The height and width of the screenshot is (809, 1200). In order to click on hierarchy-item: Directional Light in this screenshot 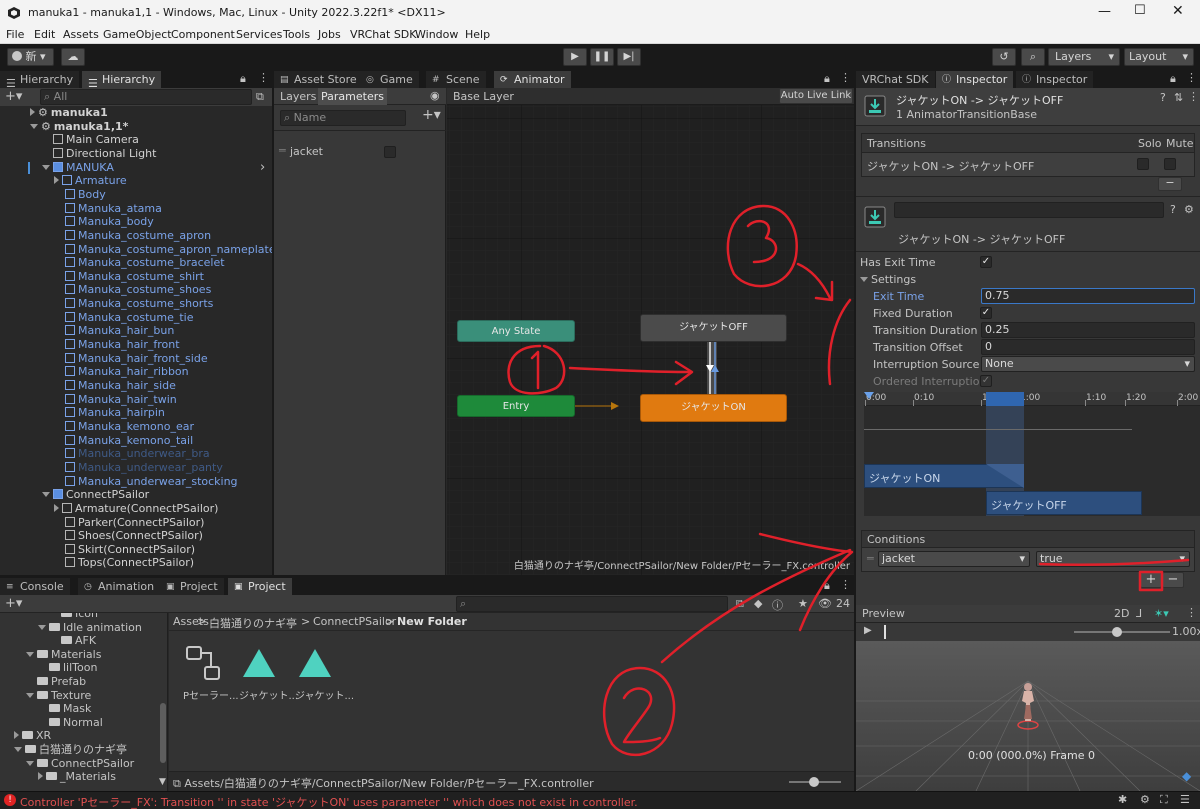, I will do `click(99, 154)`.